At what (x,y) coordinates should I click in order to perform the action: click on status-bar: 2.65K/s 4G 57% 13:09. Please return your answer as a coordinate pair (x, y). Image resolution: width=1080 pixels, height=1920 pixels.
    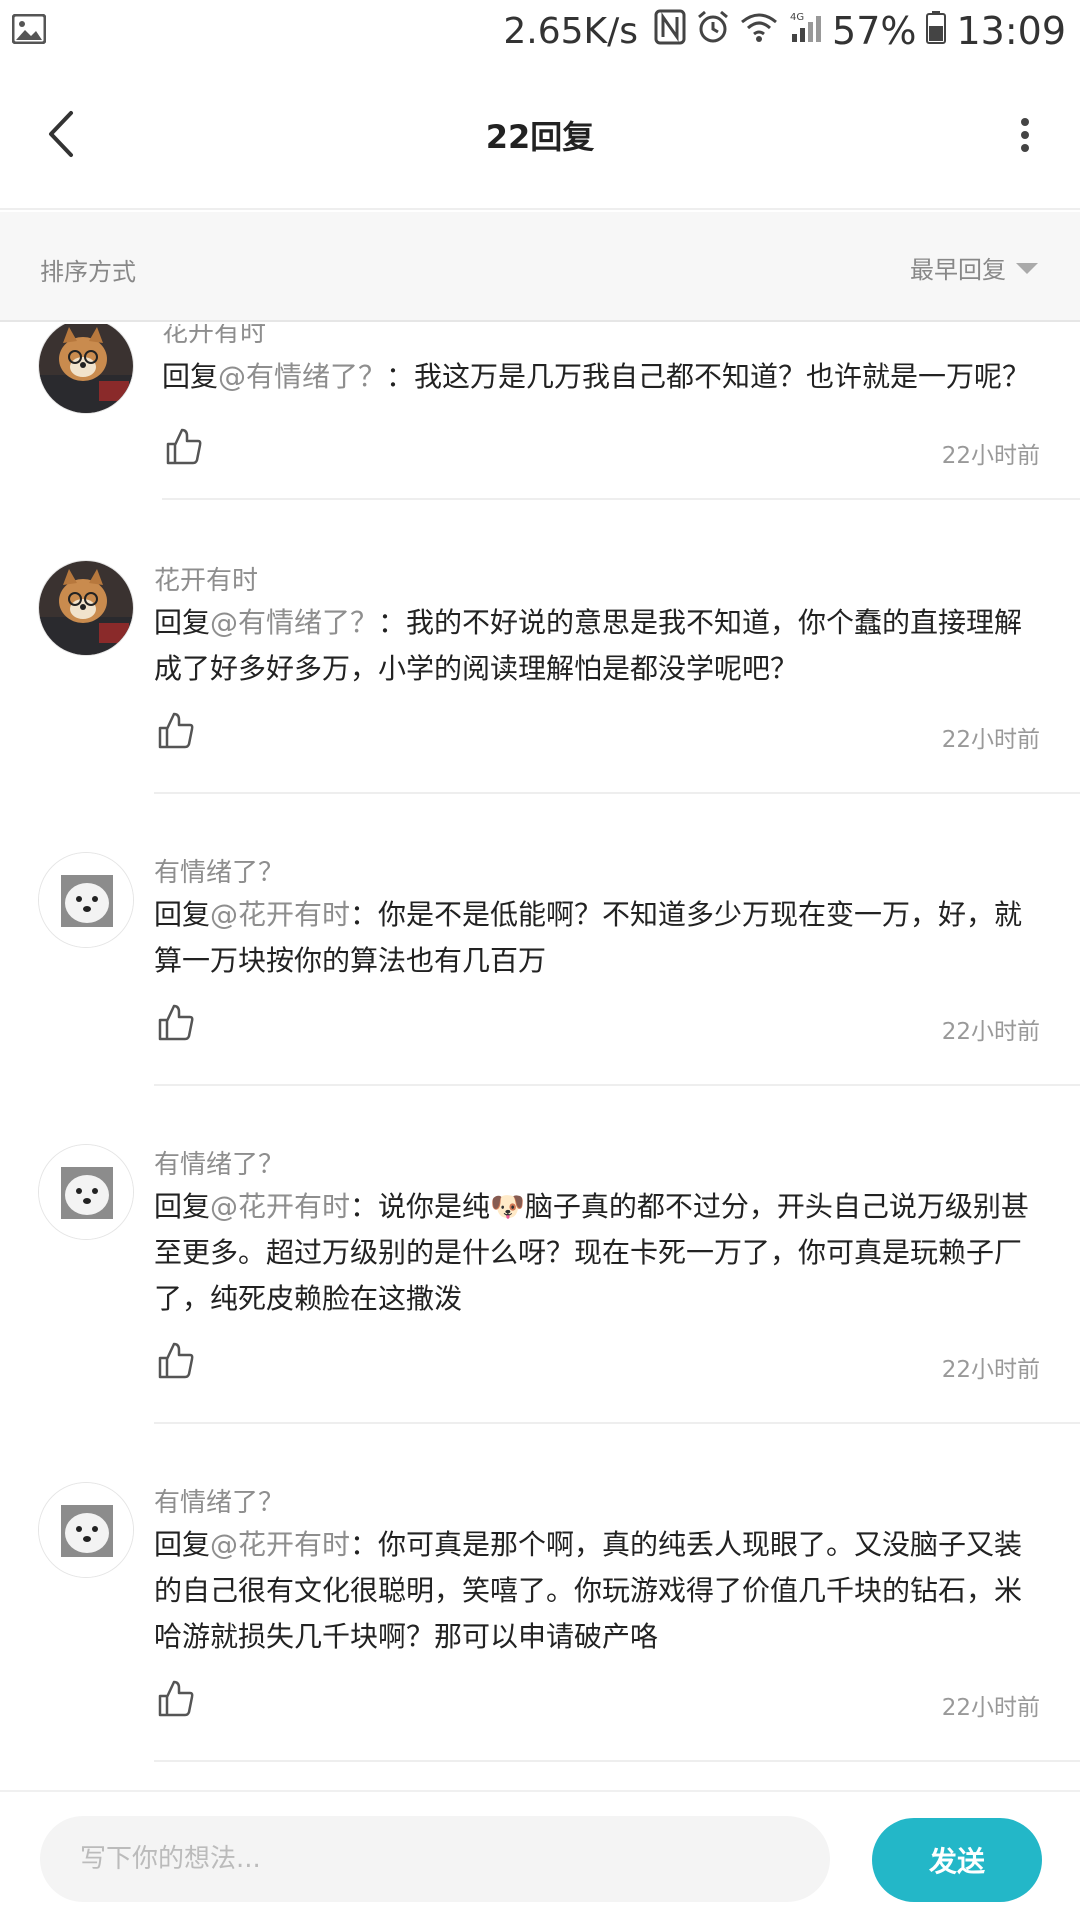
    Looking at the image, I should click on (540, 32).